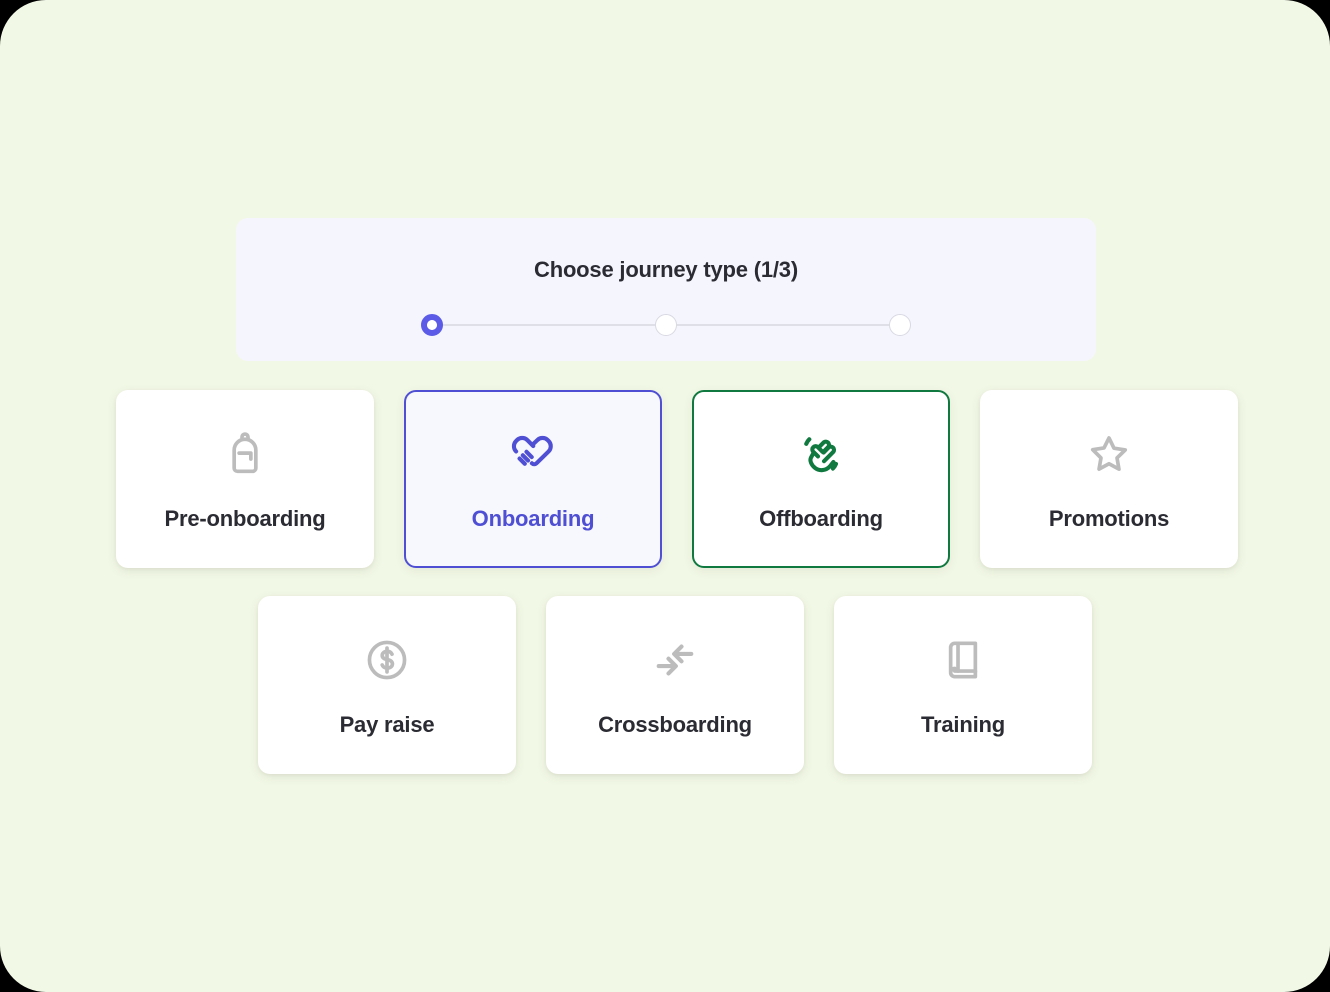  I want to click on waving-hand-icon, so click(821, 454).